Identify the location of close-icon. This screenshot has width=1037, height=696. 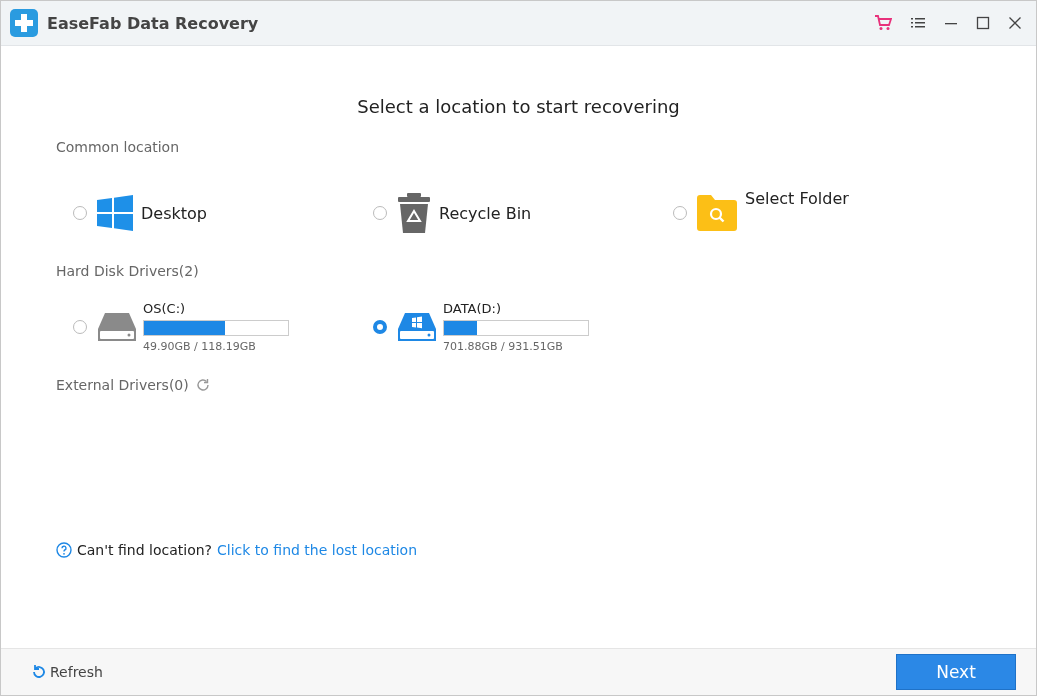
(1015, 23).